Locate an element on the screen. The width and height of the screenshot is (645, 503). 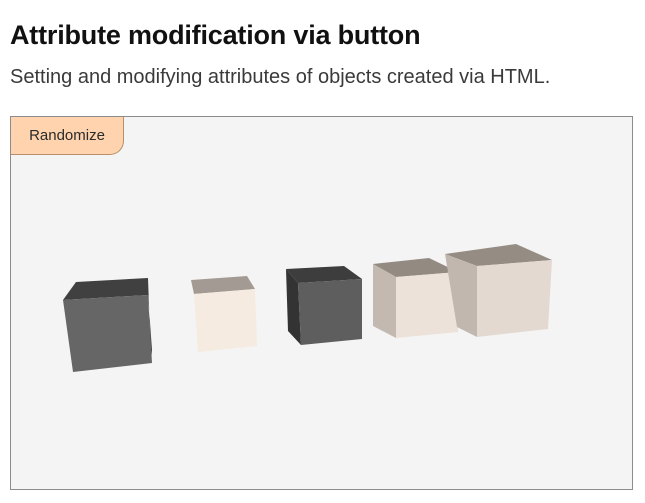
page-title: Attribute modification via button is located at coordinates (215, 35).